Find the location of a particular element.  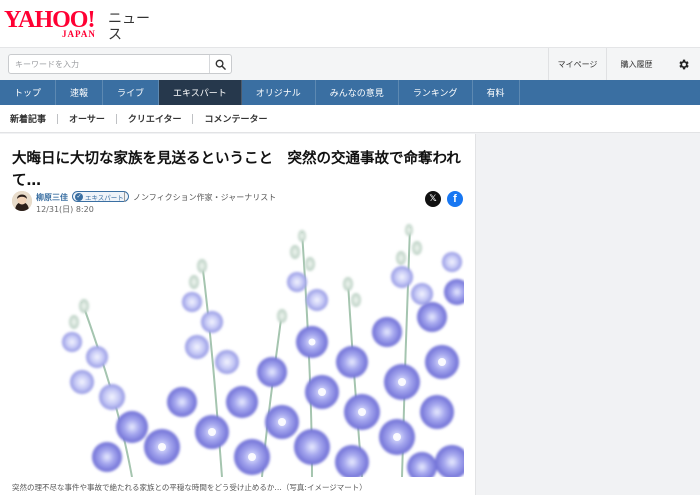

nav-tab-top: トップ is located at coordinates (28, 92).